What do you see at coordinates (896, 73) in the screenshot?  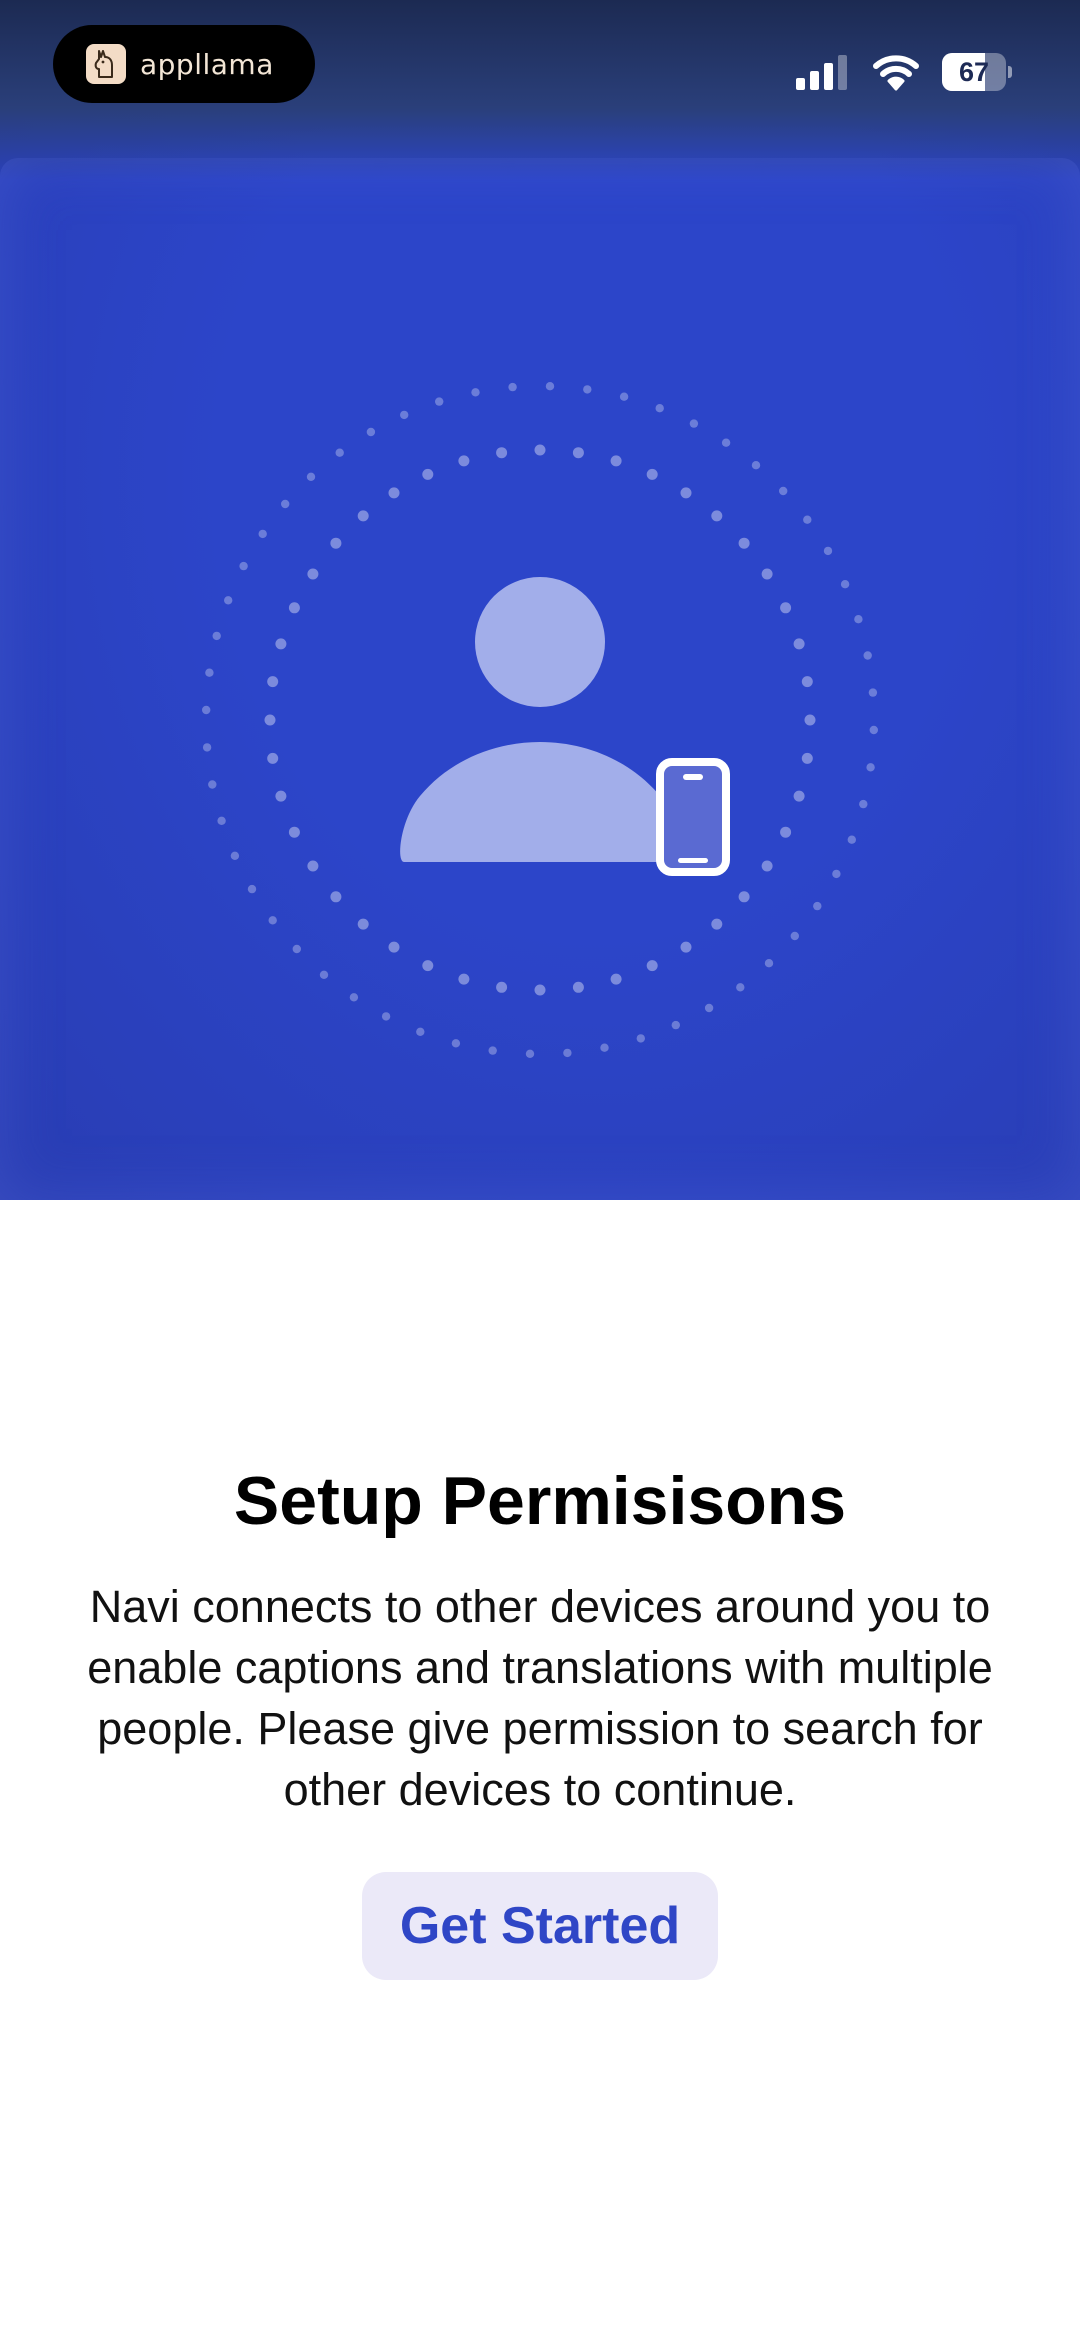 I see `wifi-icon` at bounding box center [896, 73].